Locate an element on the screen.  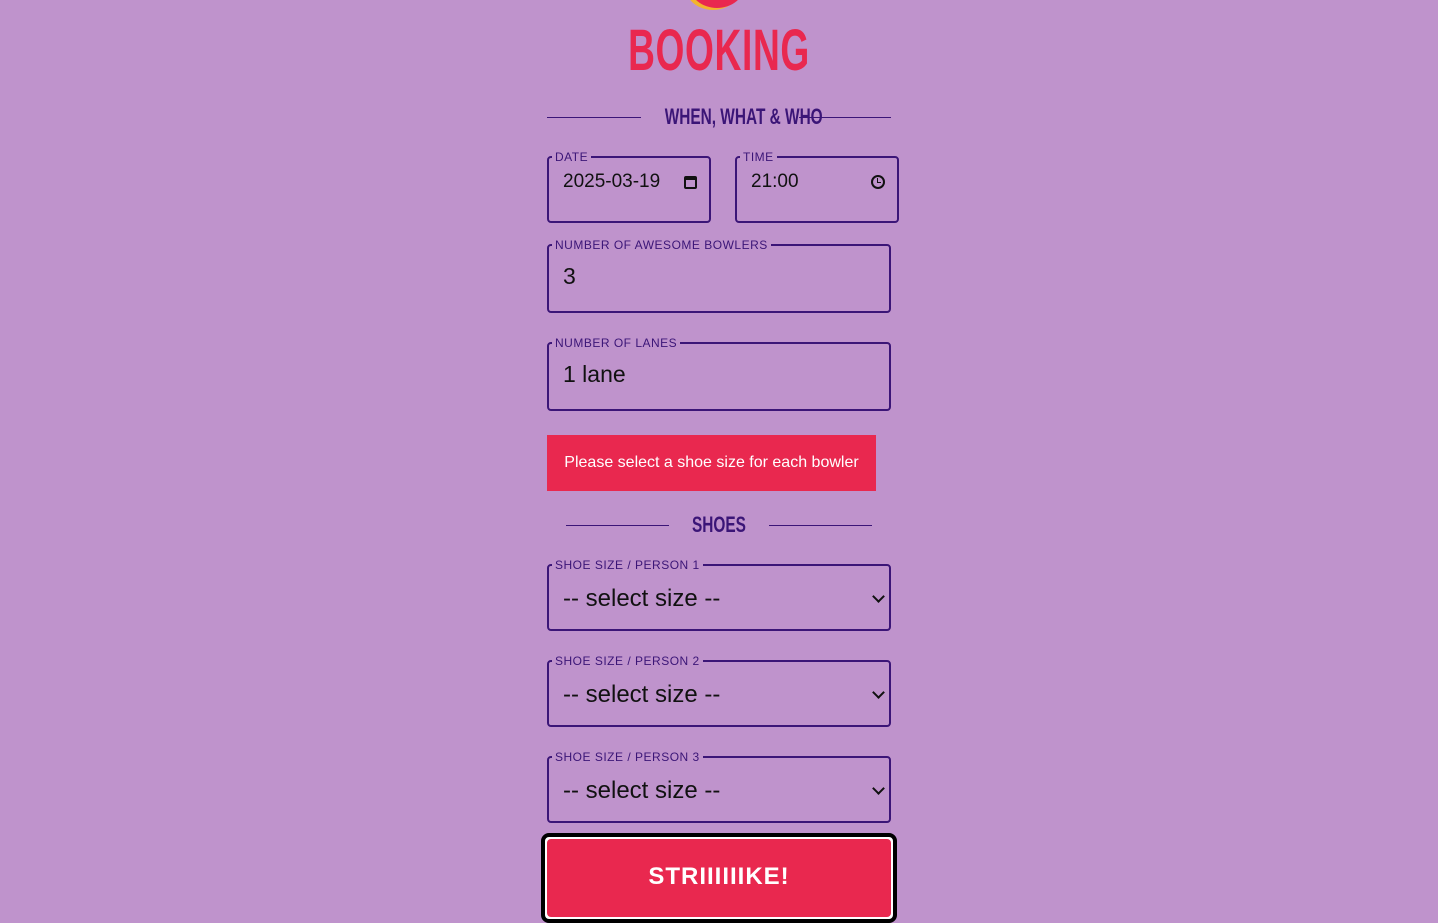
shoe-size-label: SHOE SIZE / PERSON 2 is located at coordinates (627, 661).